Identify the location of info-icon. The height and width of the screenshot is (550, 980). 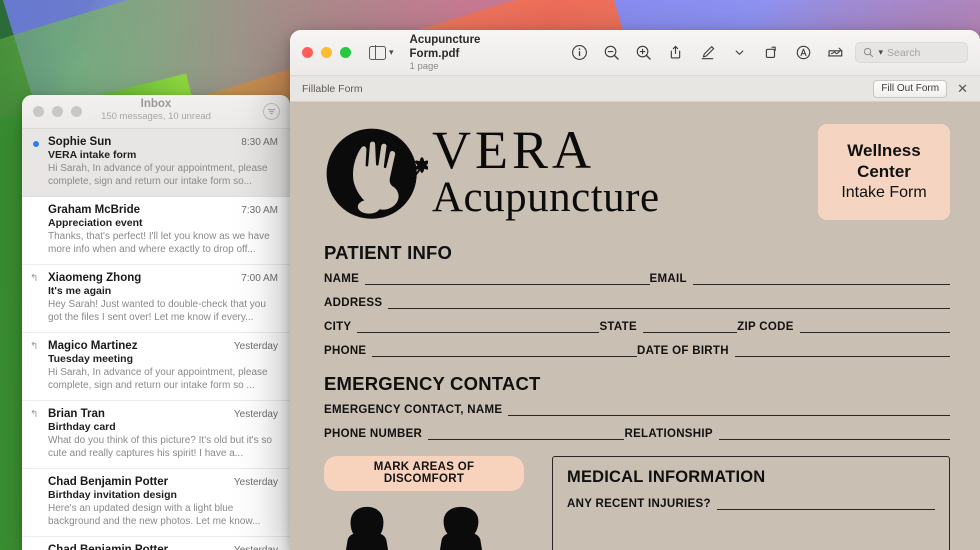
(579, 52).